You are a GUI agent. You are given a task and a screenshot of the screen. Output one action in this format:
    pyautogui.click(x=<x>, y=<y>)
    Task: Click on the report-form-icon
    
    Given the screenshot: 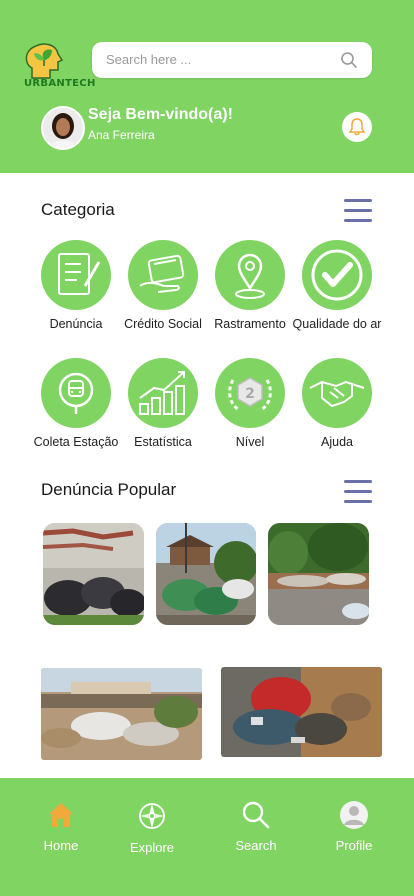 What is the action you would take?
    pyautogui.click(x=79, y=274)
    